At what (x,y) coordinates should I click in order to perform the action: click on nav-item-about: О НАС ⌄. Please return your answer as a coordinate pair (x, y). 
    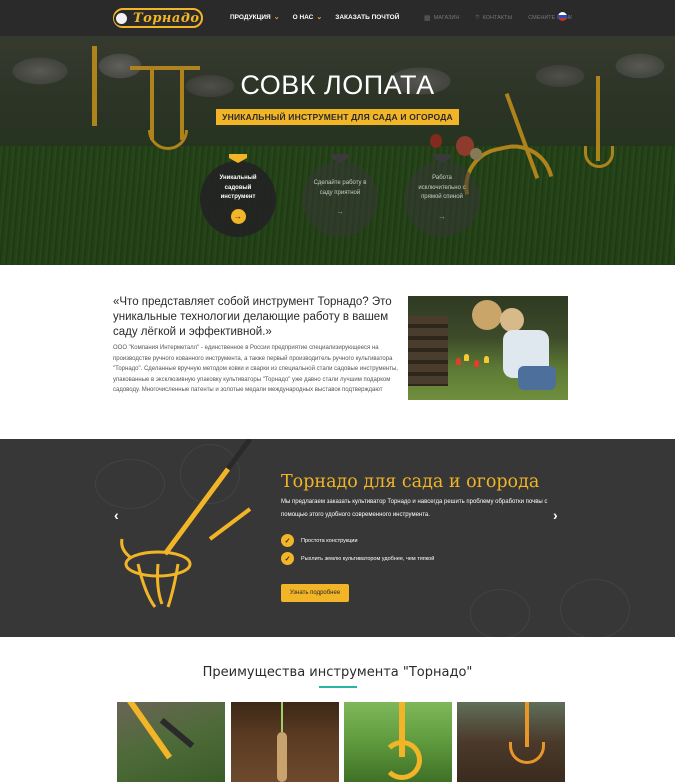
    Looking at the image, I should click on (307, 17).